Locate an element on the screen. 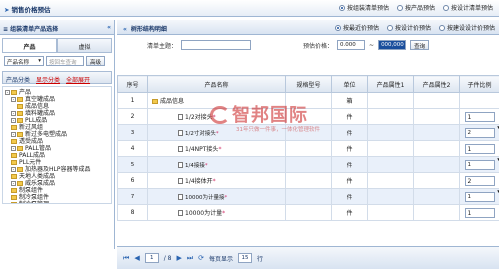 The width and height of the screenshot is (499, 269). tree-node: 天地人类成品 is located at coordinates (57, 176).